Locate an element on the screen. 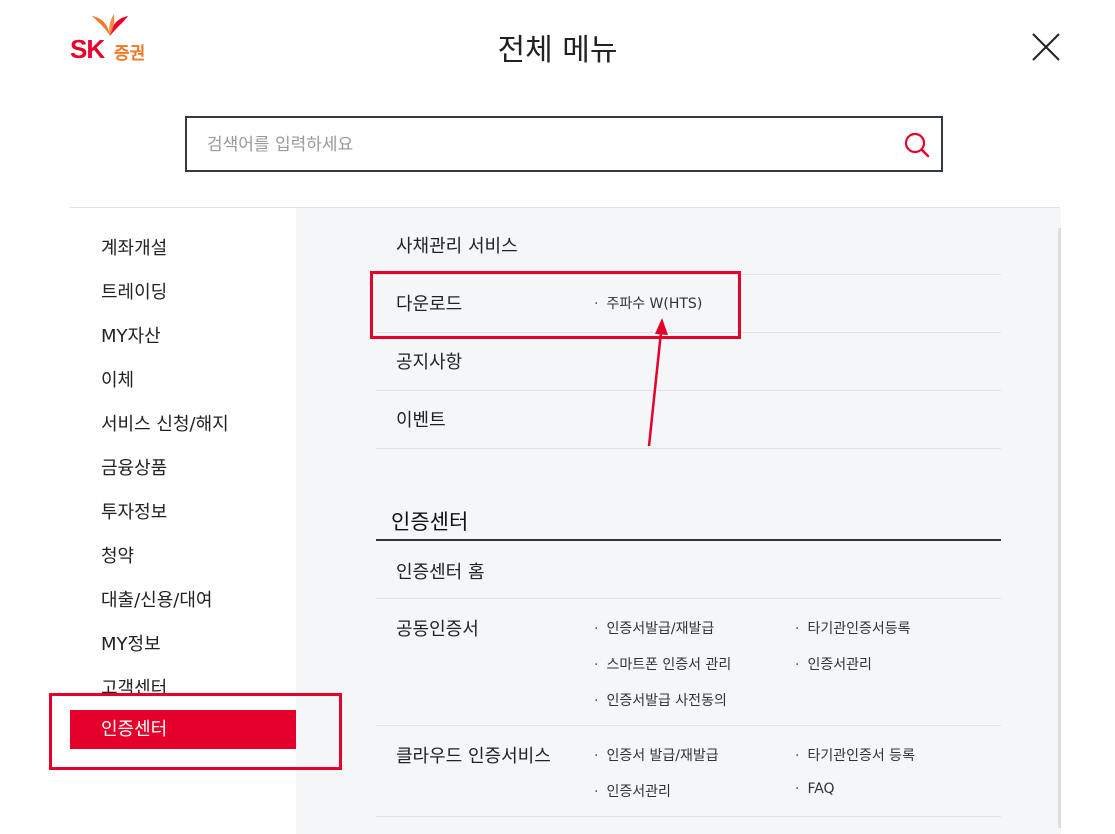 Image resolution: width=1115 pixels, height=834 pixels. section-title: 인증센터 is located at coordinates (430, 522).